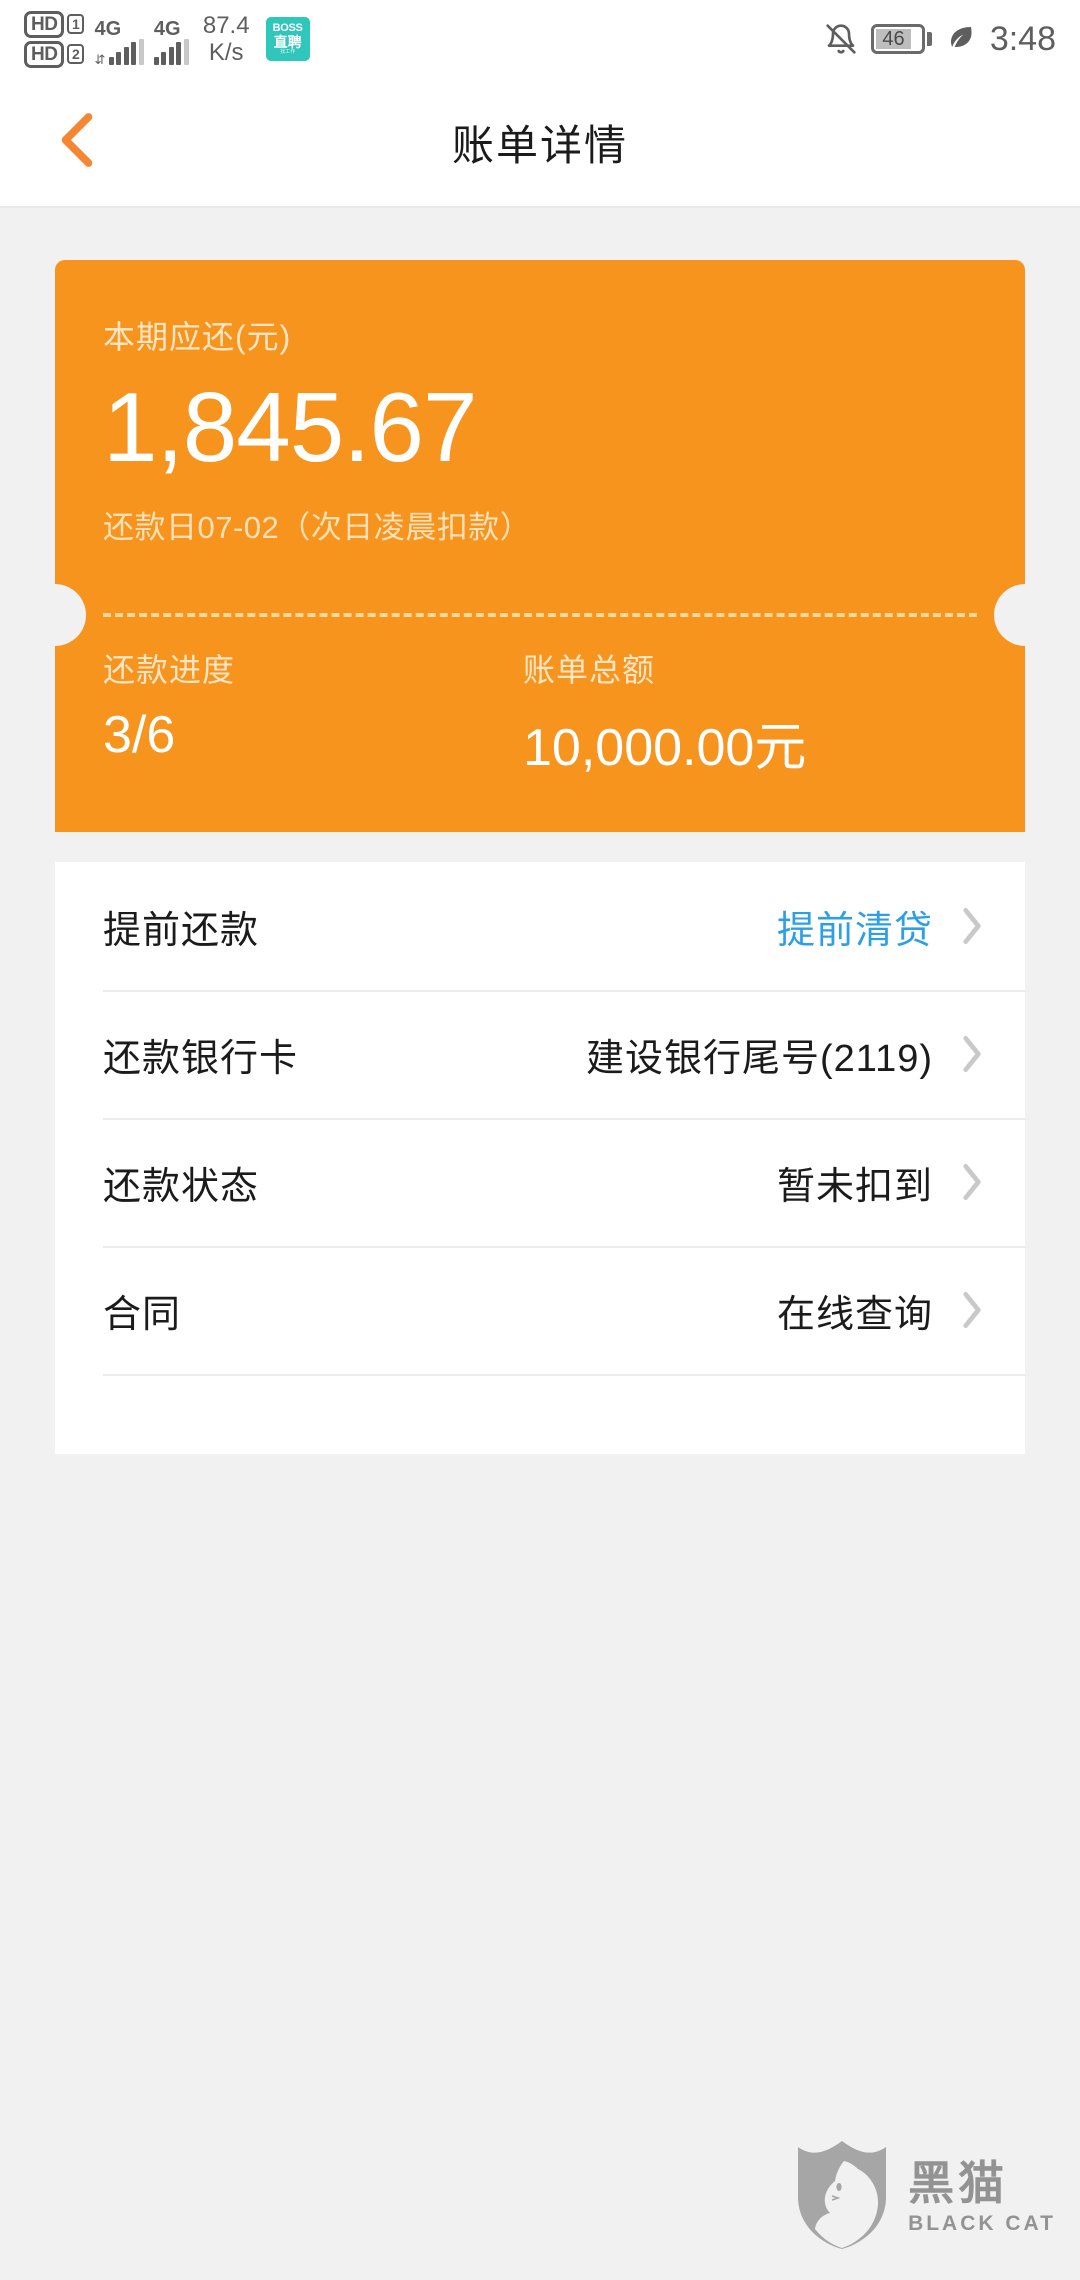 This screenshot has width=1080, height=2280. What do you see at coordinates (589, 669) in the screenshot?
I see `total-amount-label: 账单总额` at bounding box center [589, 669].